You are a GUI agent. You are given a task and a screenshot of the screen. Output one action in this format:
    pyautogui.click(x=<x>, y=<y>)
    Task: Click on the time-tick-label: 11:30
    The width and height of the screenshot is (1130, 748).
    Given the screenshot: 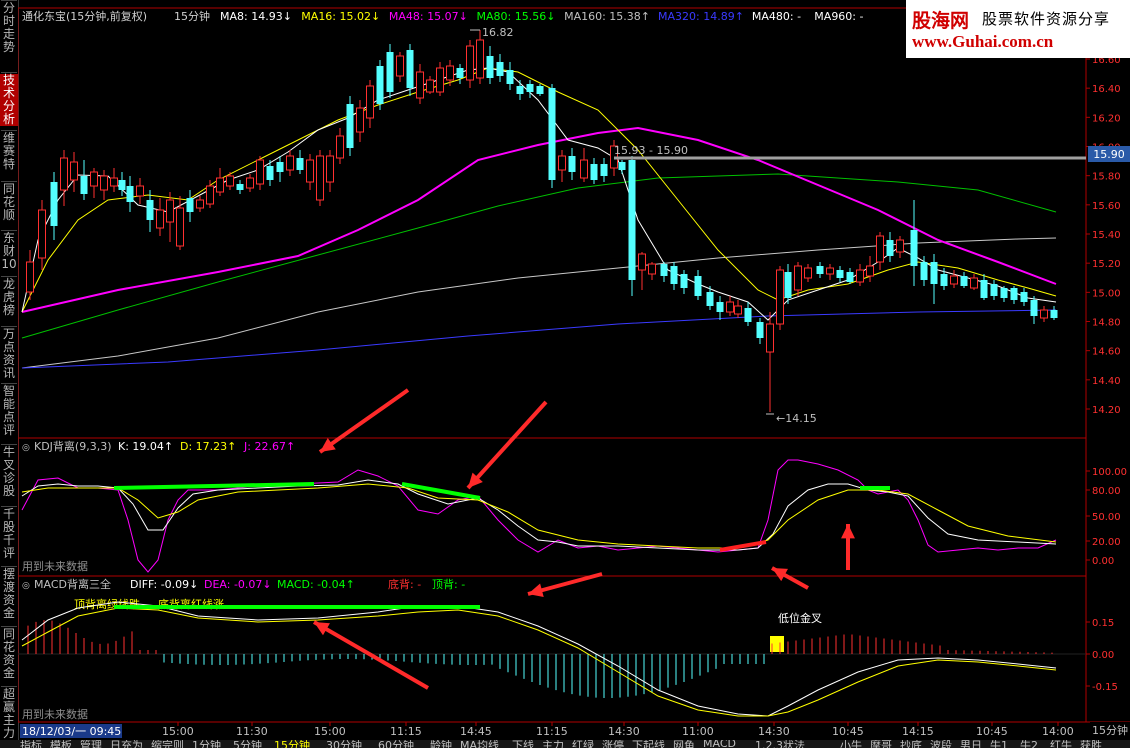 What is the action you would take?
    pyautogui.click(x=252, y=731)
    